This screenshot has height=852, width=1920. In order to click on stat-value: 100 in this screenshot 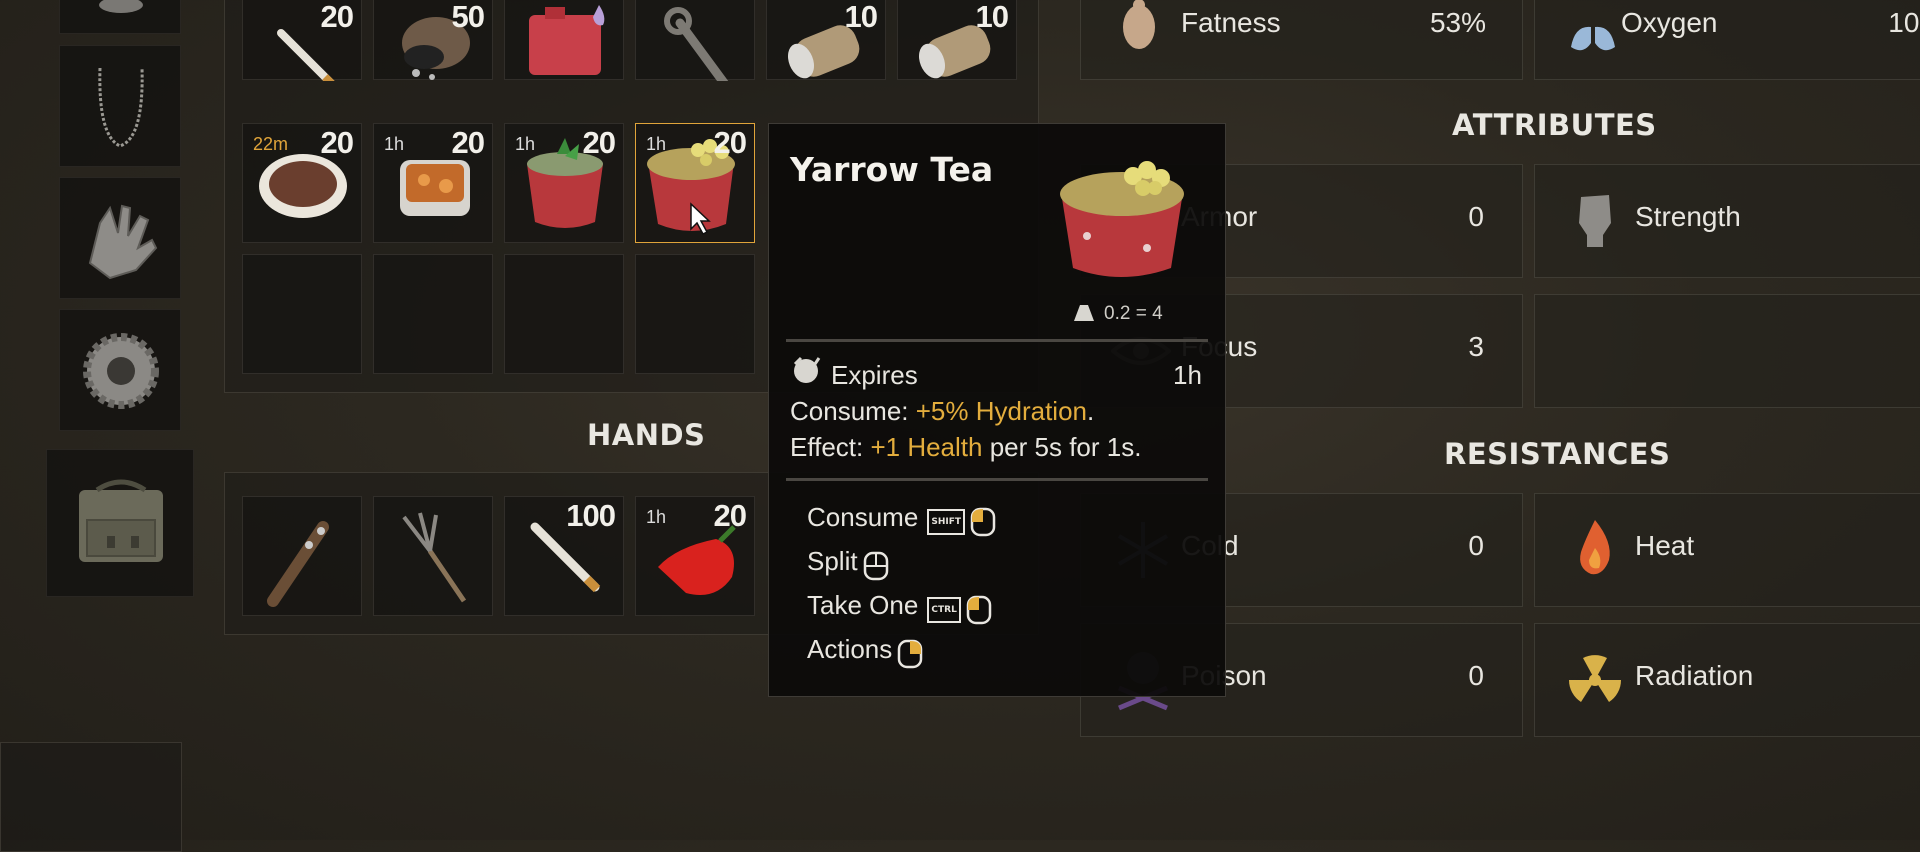, I will do `click(1904, 22)`.